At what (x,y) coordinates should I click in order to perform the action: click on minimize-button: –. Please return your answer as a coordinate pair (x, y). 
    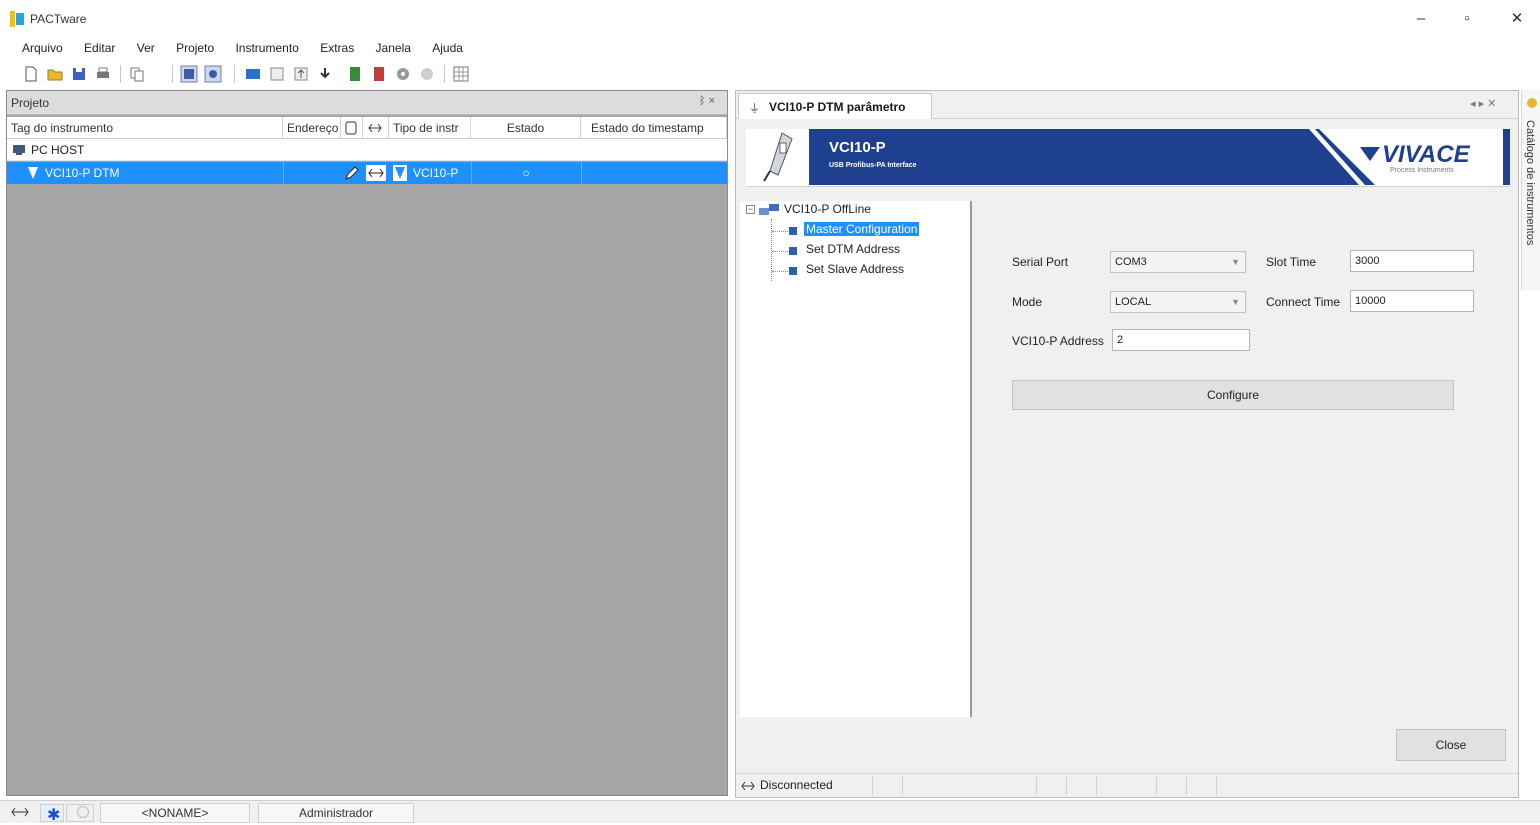
    Looking at the image, I should click on (1421, 19).